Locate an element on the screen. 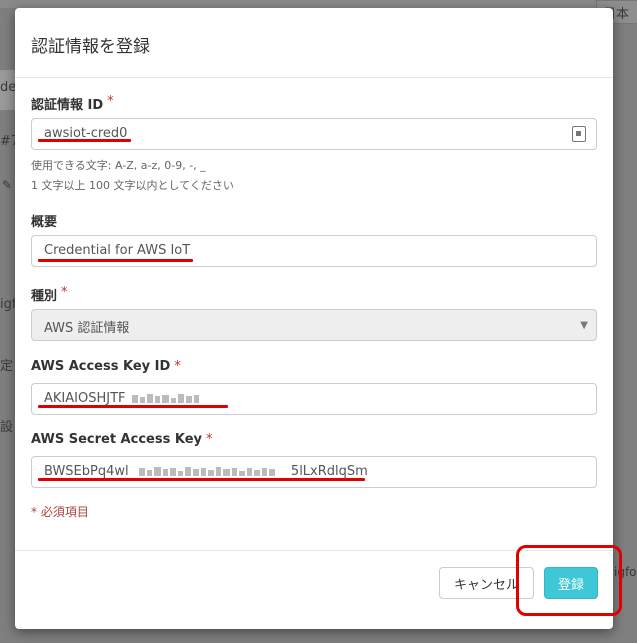  type-group: 種別 * AWS 認証情報 ▼ is located at coordinates (314, 316).